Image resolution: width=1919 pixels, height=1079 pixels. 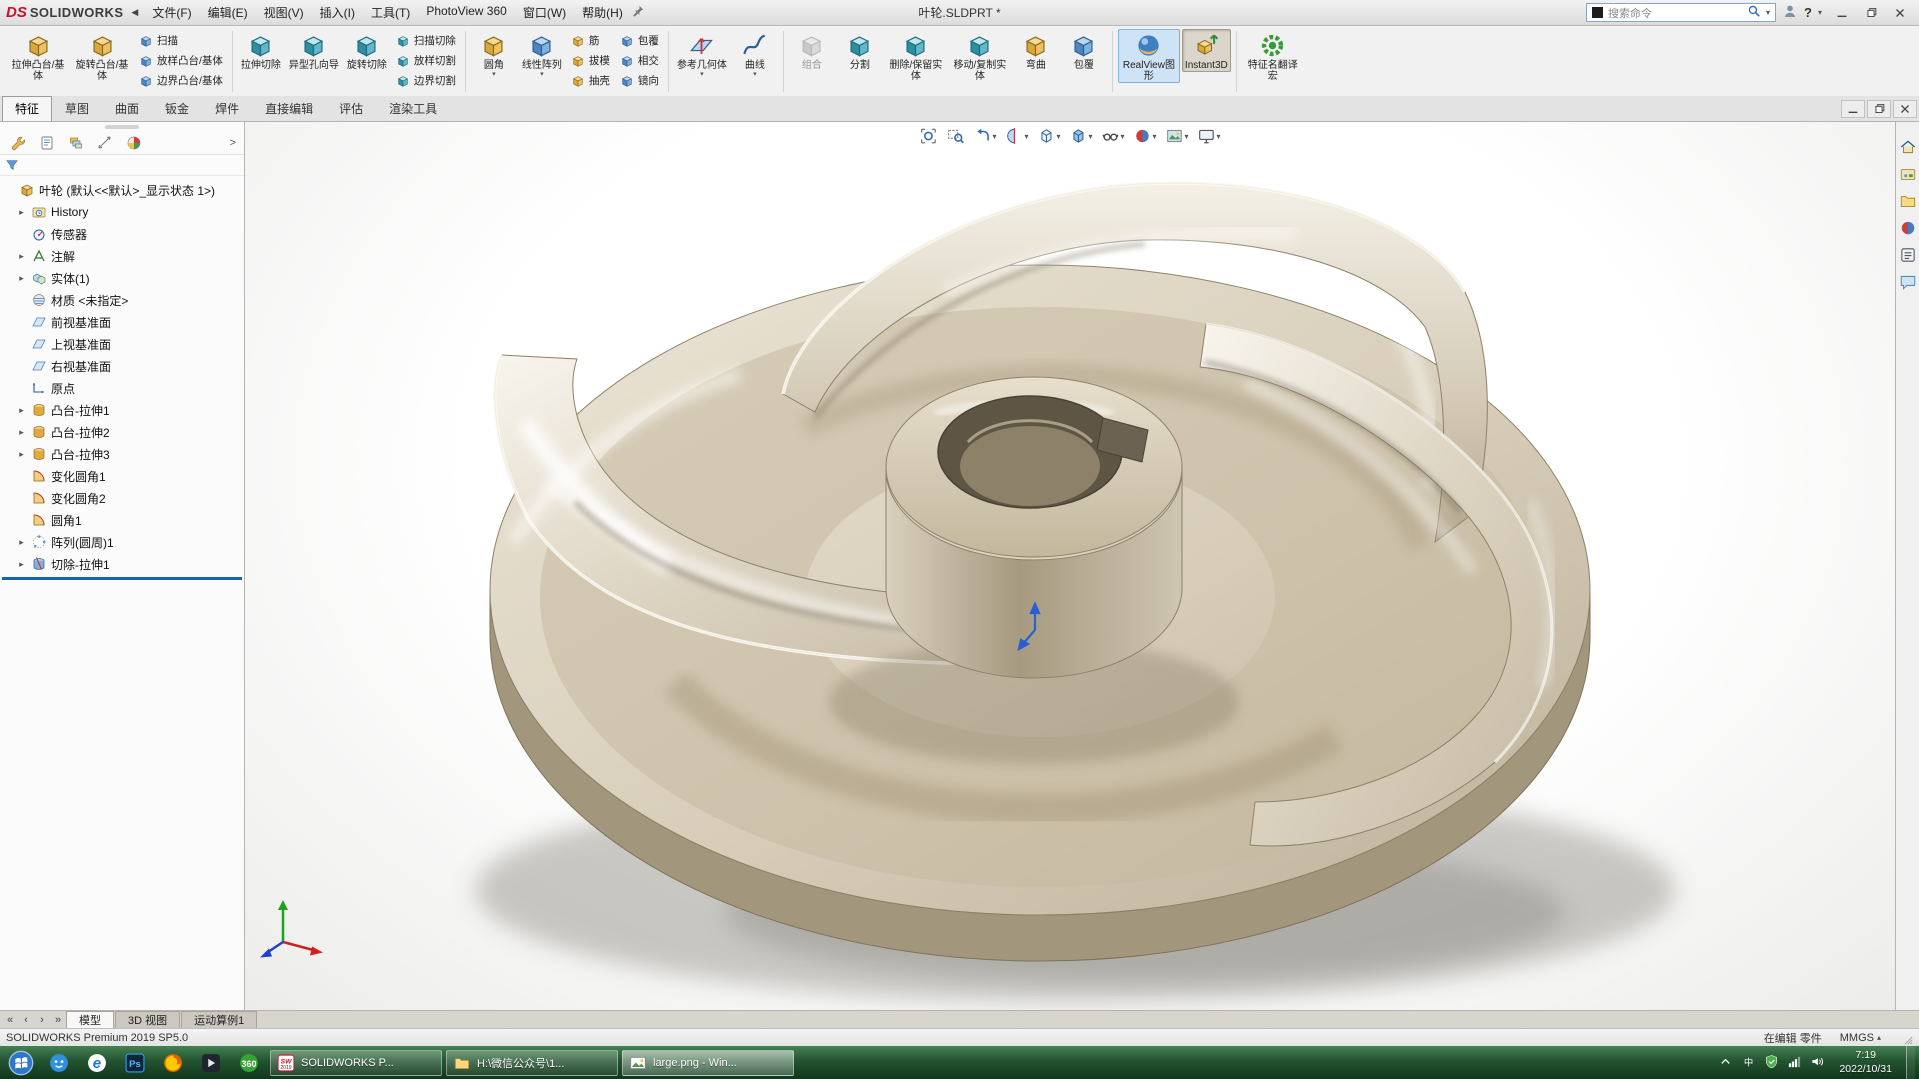 What do you see at coordinates (122, 212) in the screenshot?
I see `tree-item-0: ▸ History` at bounding box center [122, 212].